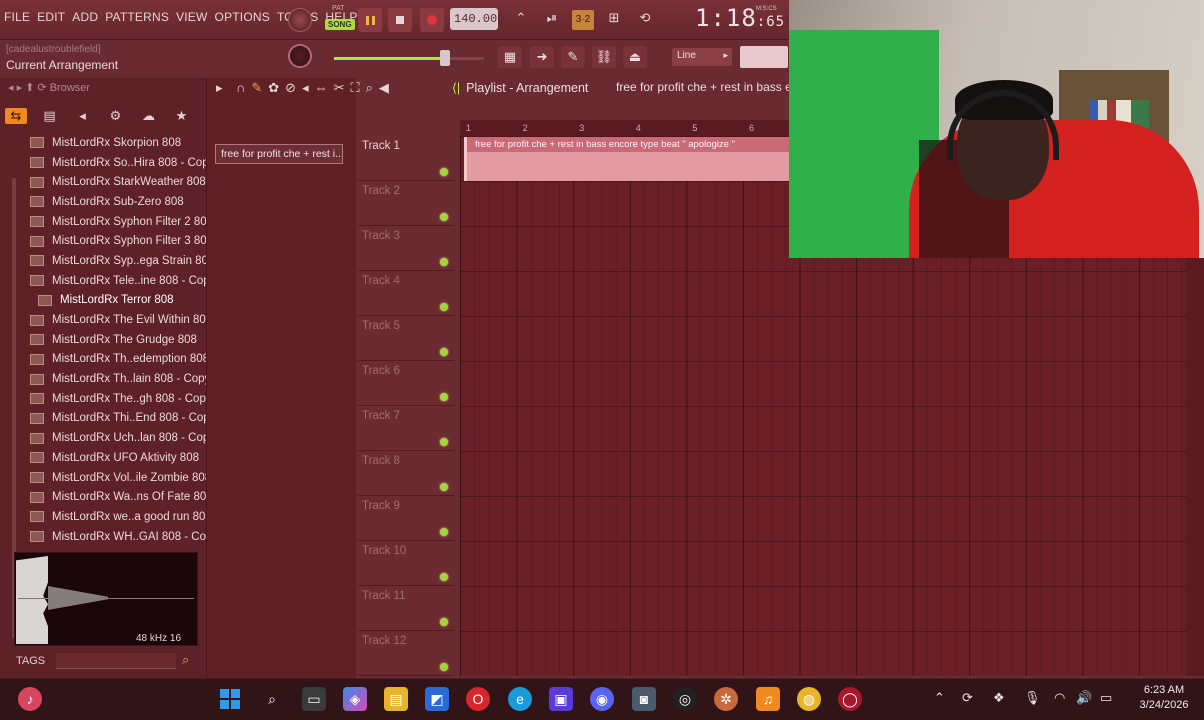  Describe the element at coordinates (191, 17) in the screenshot. I see `menu-view: VIEW` at that location.